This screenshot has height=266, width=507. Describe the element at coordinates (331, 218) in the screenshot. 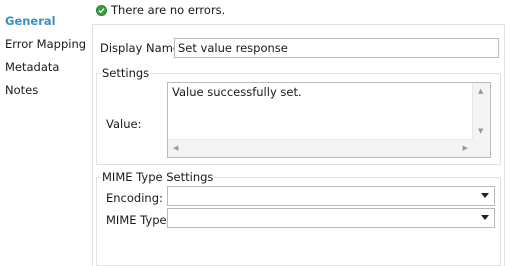

I see `mime-type-select` at that location.